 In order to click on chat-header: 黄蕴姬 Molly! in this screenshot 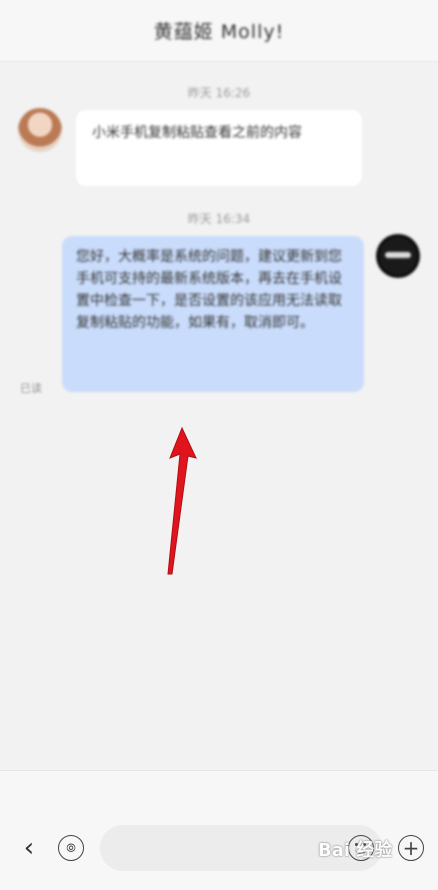, I will do `click(219, 31)`.